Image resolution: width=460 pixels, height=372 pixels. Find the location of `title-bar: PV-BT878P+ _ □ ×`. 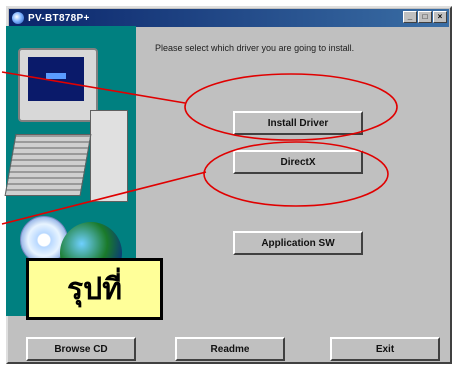

title-bar: PV-BT878P+ _ □ × is located at coordinates (229, 18).